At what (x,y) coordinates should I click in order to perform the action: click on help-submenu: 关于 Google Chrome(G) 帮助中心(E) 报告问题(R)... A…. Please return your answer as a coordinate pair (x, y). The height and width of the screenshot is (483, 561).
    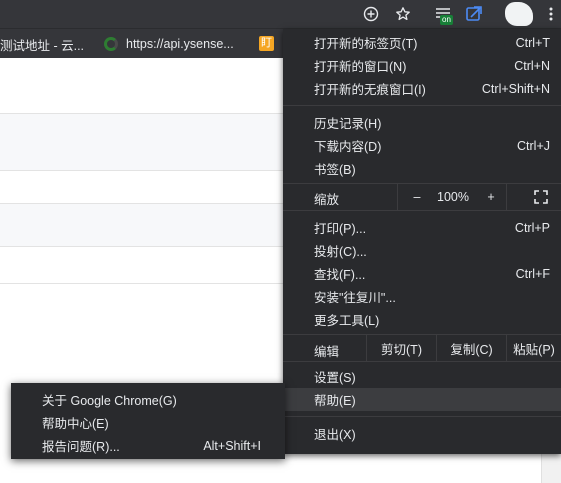
    Looking at the image, I should click on (148, 421).